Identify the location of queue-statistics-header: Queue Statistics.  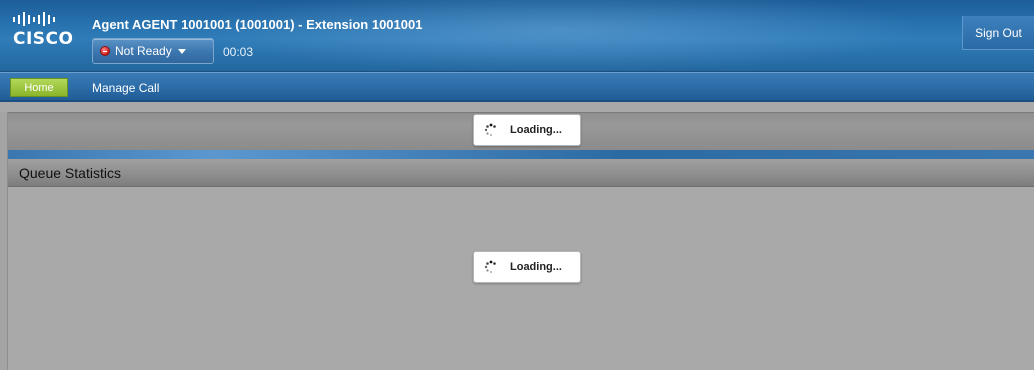
(521, 173).